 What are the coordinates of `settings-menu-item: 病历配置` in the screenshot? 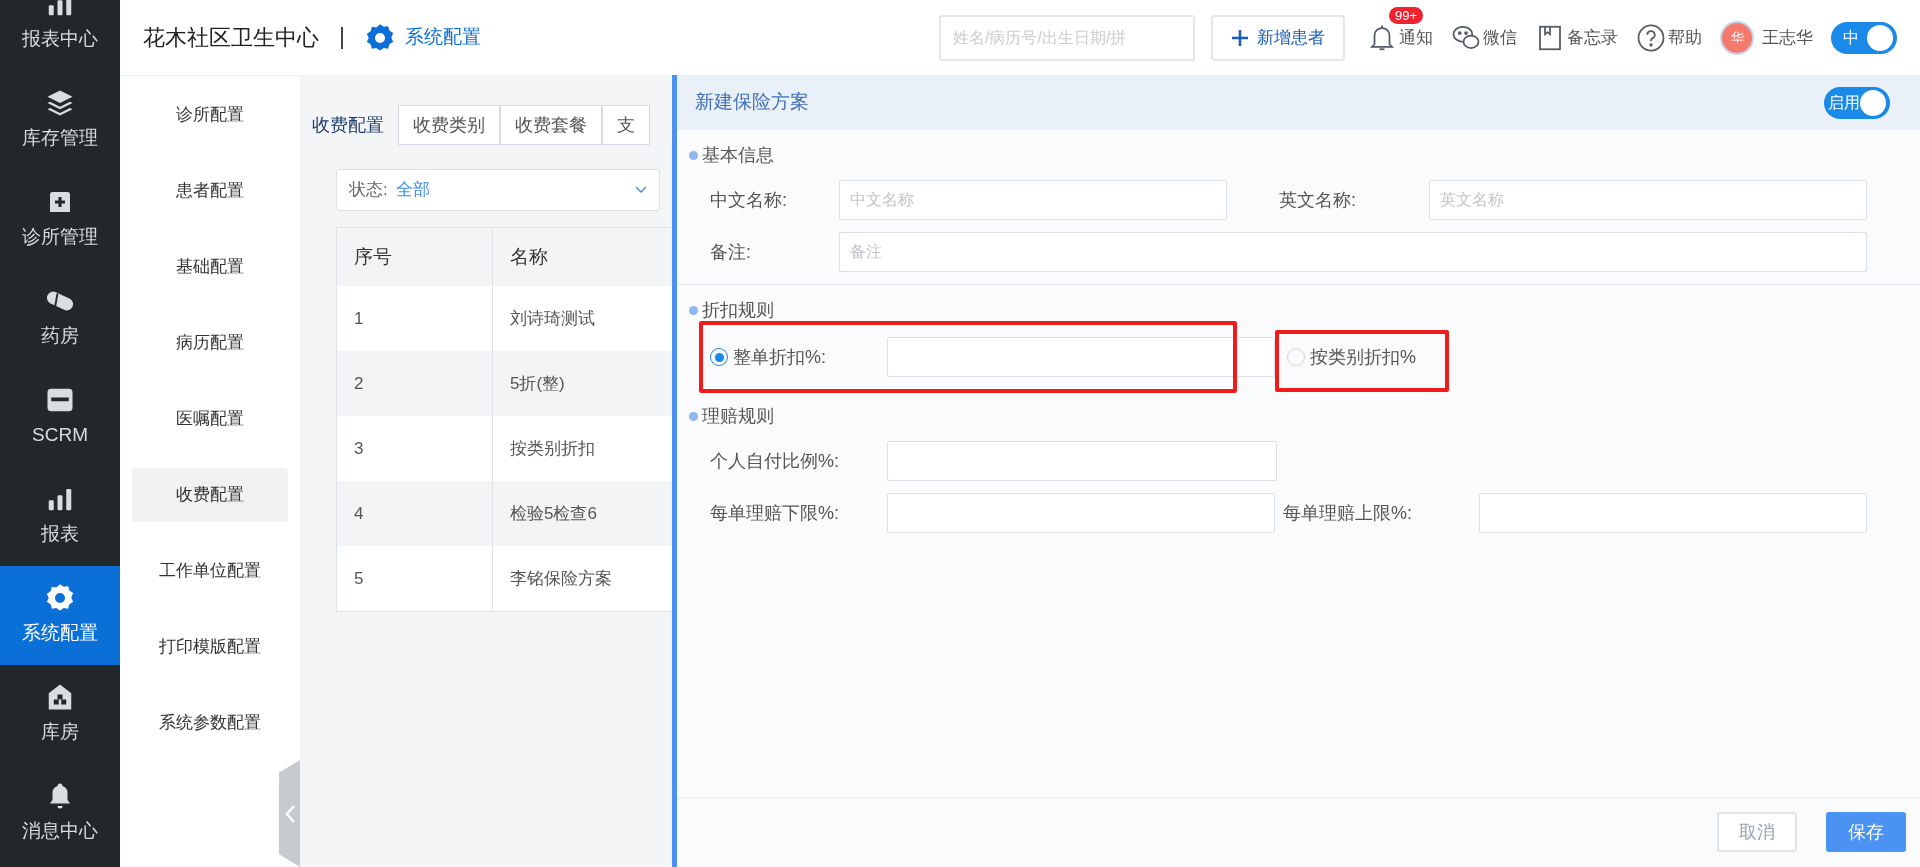 It's located at (210, 343).